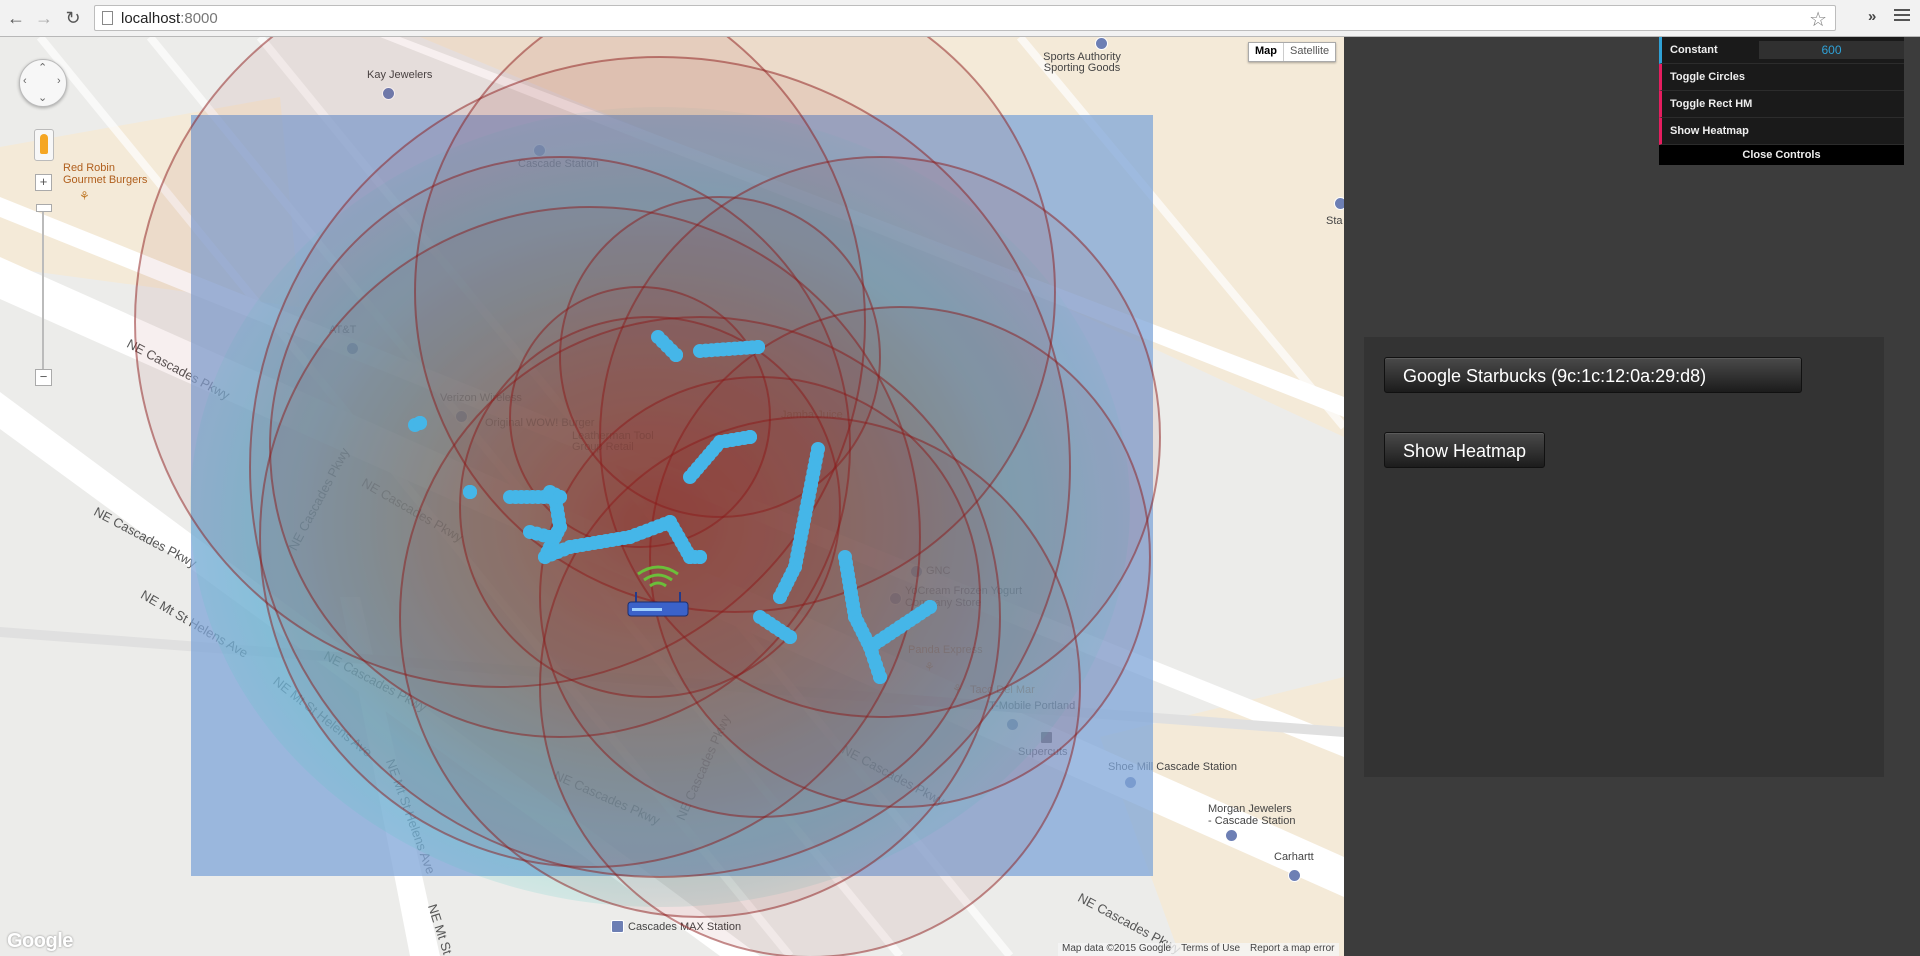  Describe the element at coordinates (1818, 19) in the screenshot. I see `bookmark-star-icon: ☆` at that location.